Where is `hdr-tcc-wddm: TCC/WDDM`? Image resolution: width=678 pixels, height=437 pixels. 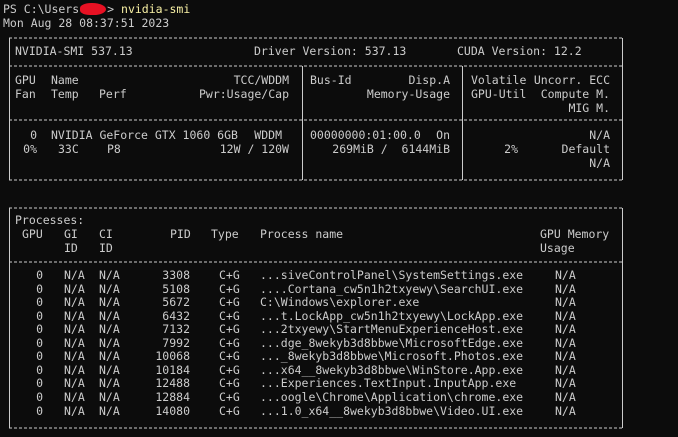 hdr-tcc-wddm: TCC/WDDM is located at coordinates (261, 80).